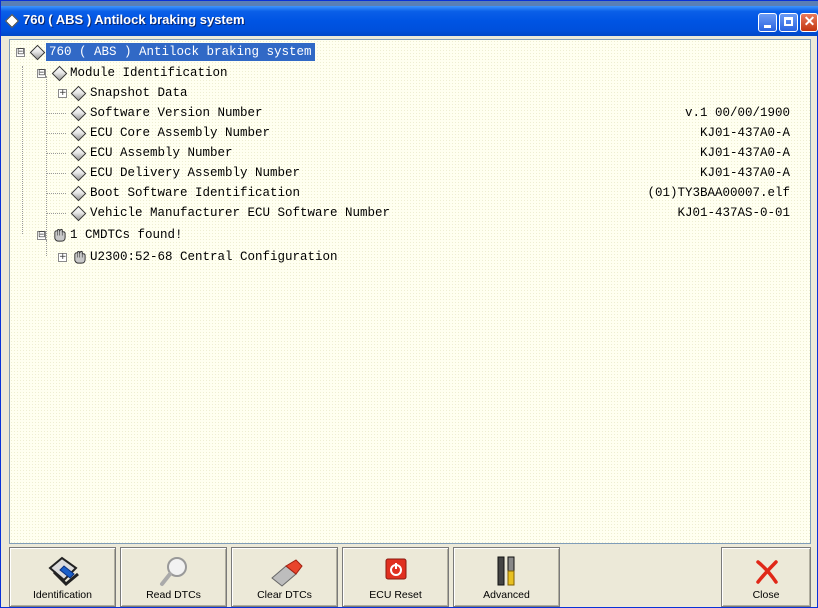  What do you see at coordinates (506, 595) in the screenshot?
I see `advanced-label: Advanced` at bounding box center [506, 595].